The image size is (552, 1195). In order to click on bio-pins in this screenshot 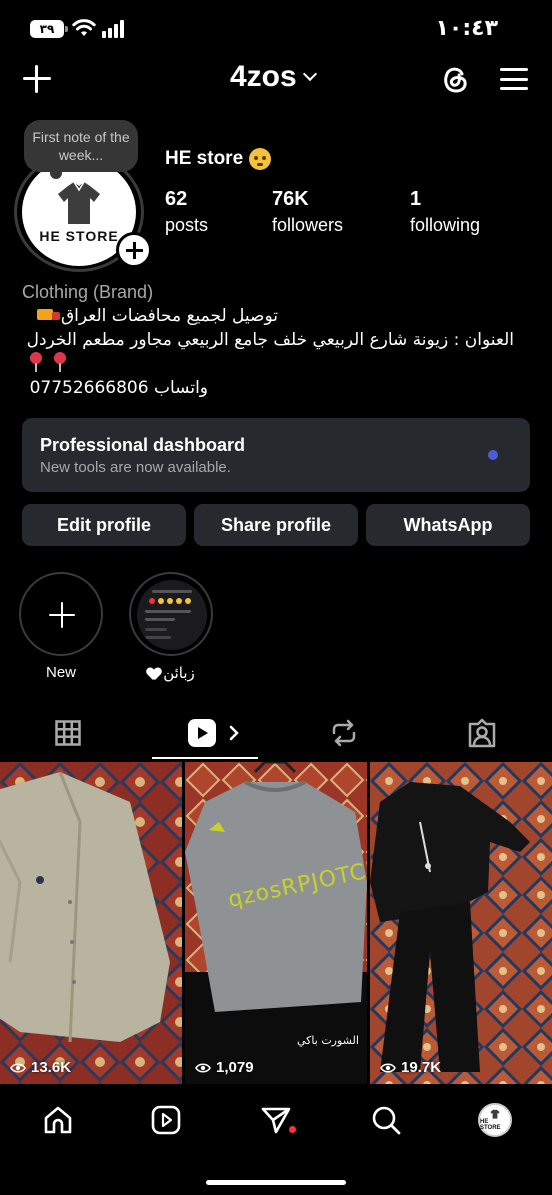, I will do `click(48, 362)`.